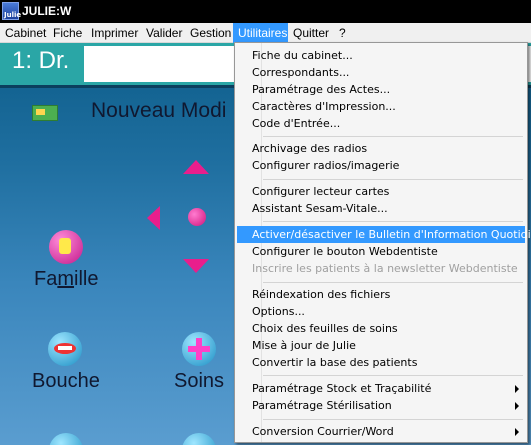  I want to click on nav-down-arrow-icon, so click(196, 266).